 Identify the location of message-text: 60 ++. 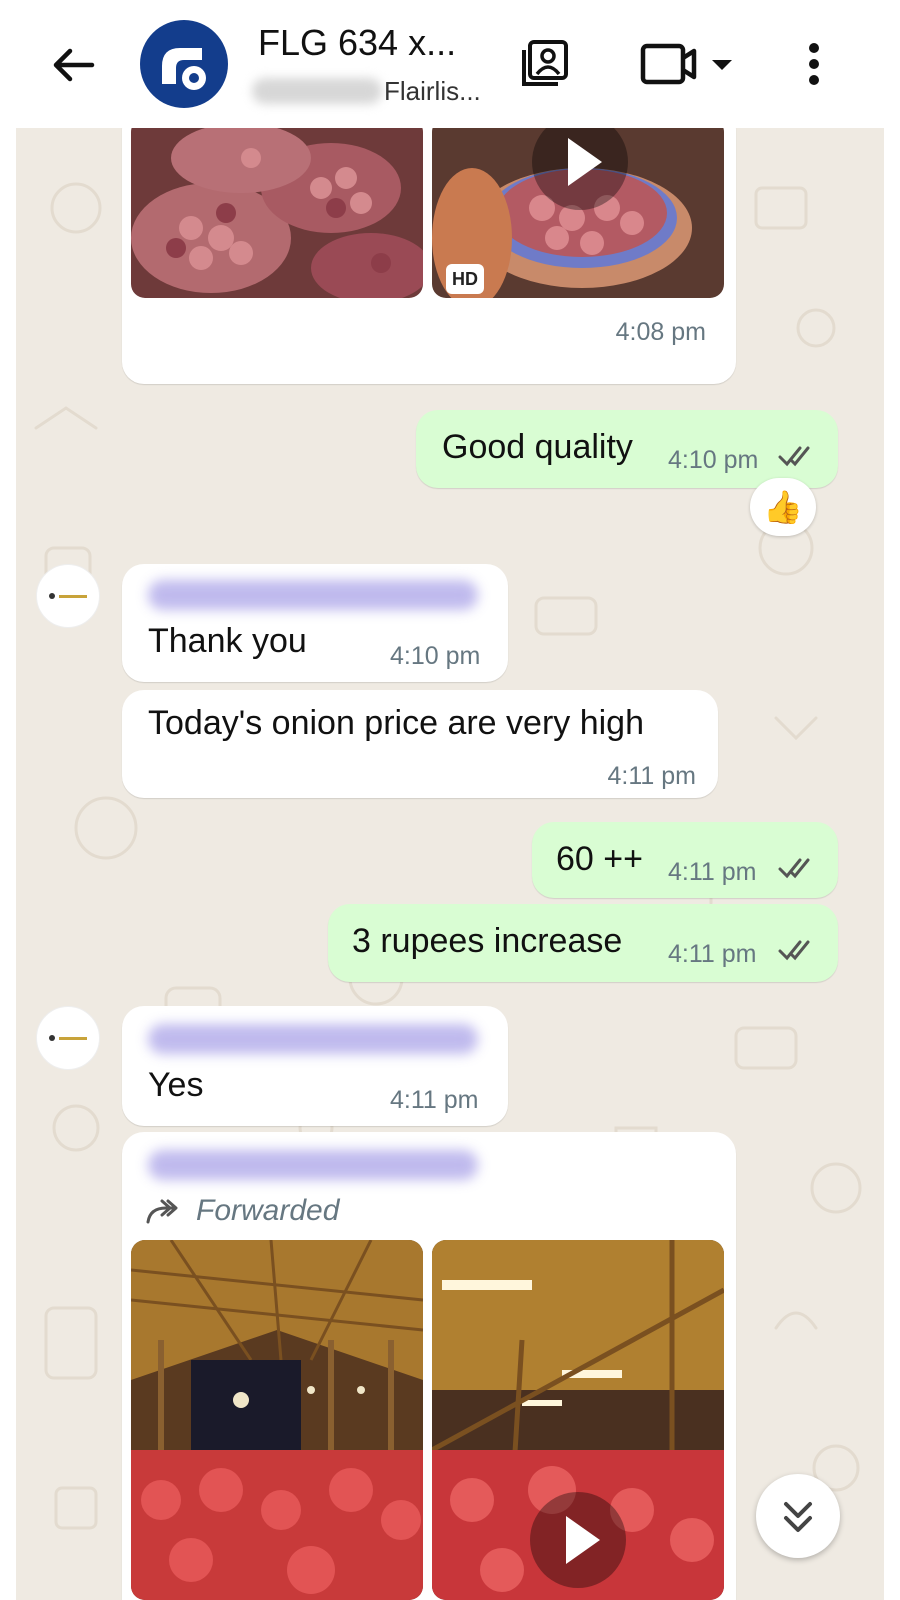
(599, 859).